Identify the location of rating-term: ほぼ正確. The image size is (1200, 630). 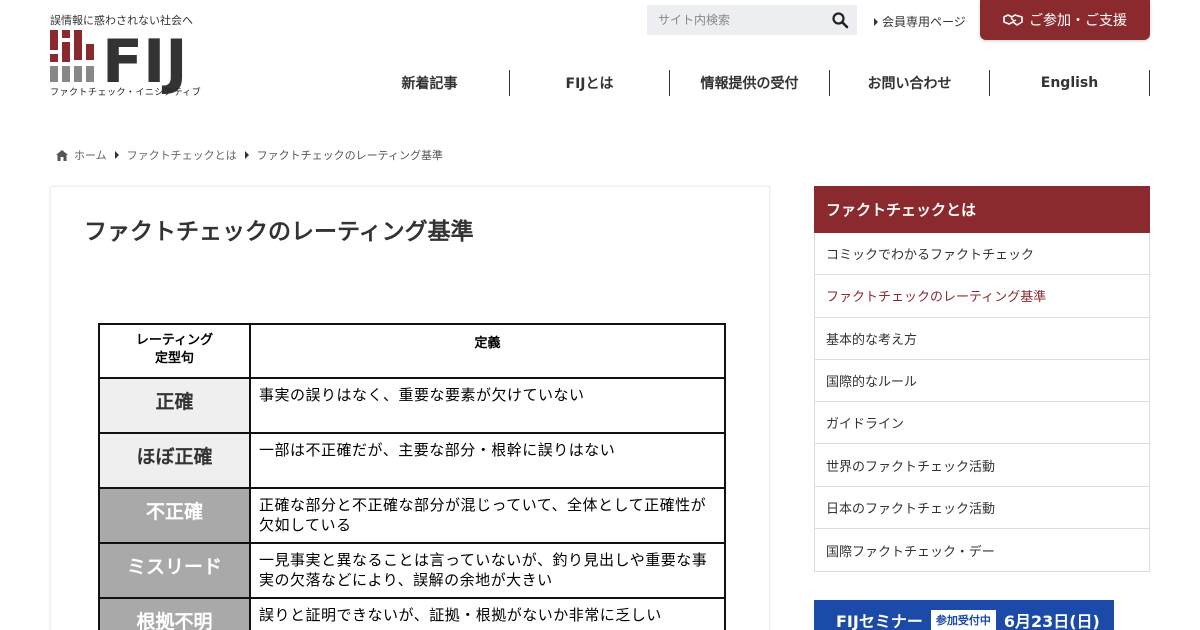
(174, 460).